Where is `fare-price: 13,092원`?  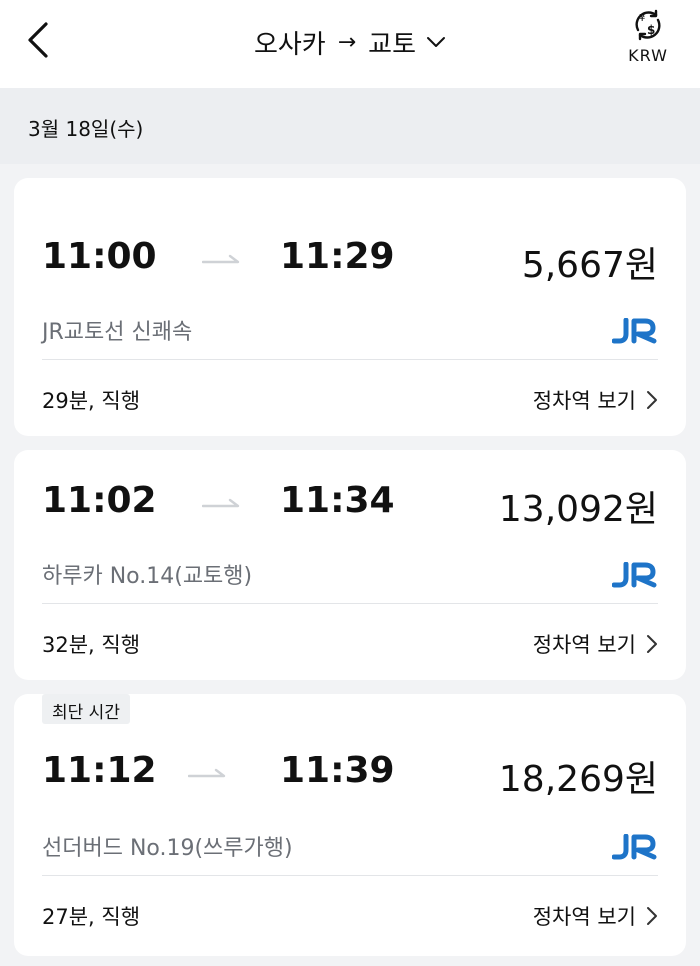 fare-price: 13,092원 is located at coordinates (578, 509).